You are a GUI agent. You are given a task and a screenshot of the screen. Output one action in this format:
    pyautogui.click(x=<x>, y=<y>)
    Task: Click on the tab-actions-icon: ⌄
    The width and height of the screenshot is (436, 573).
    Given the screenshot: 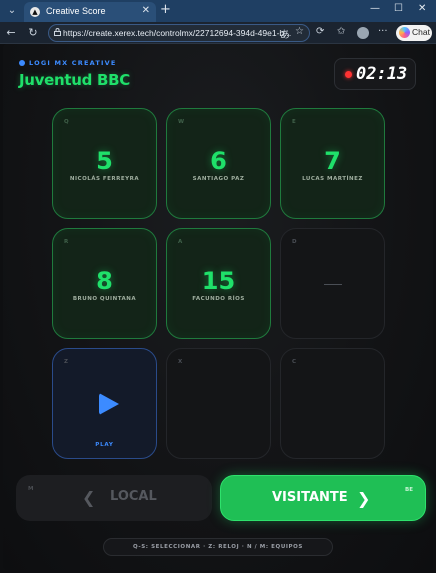 What is the action you would take?
    pyautogui.click(x=12, y=11)
    